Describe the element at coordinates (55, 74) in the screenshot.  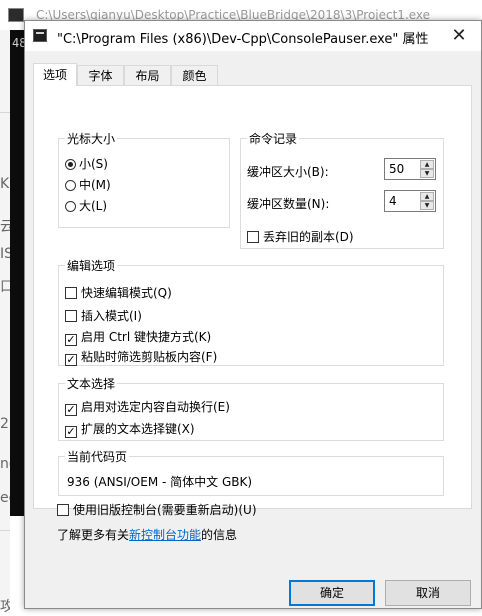
I see `tab-options: 选项` at that location.